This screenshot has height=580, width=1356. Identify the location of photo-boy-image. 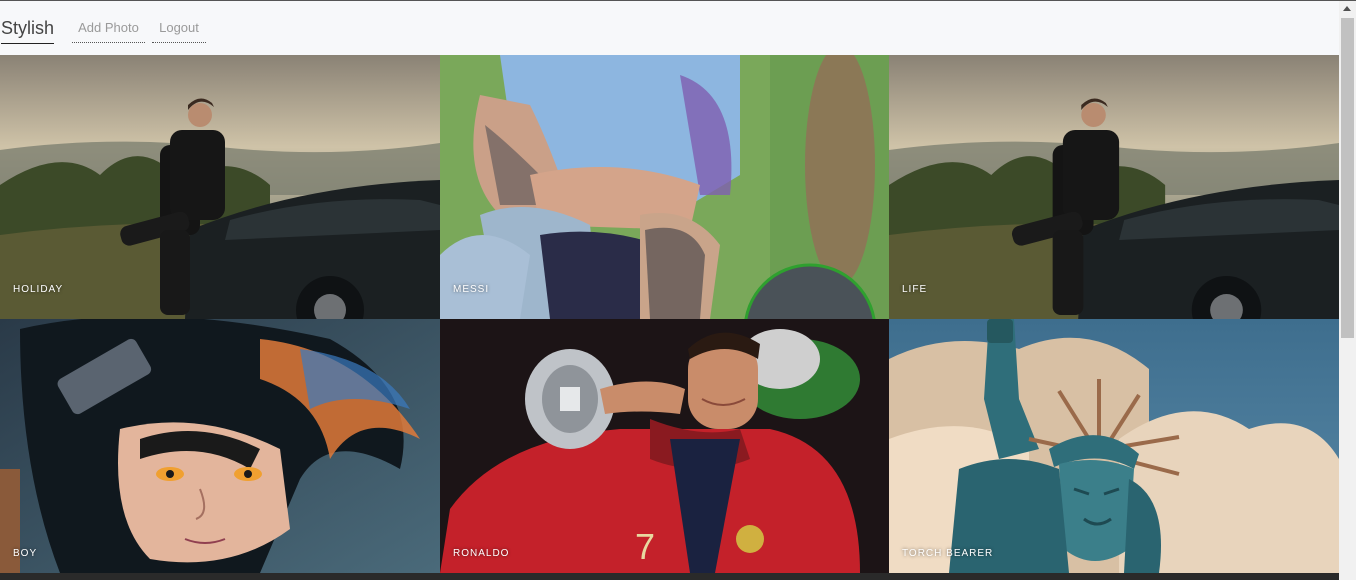
(220, 446).